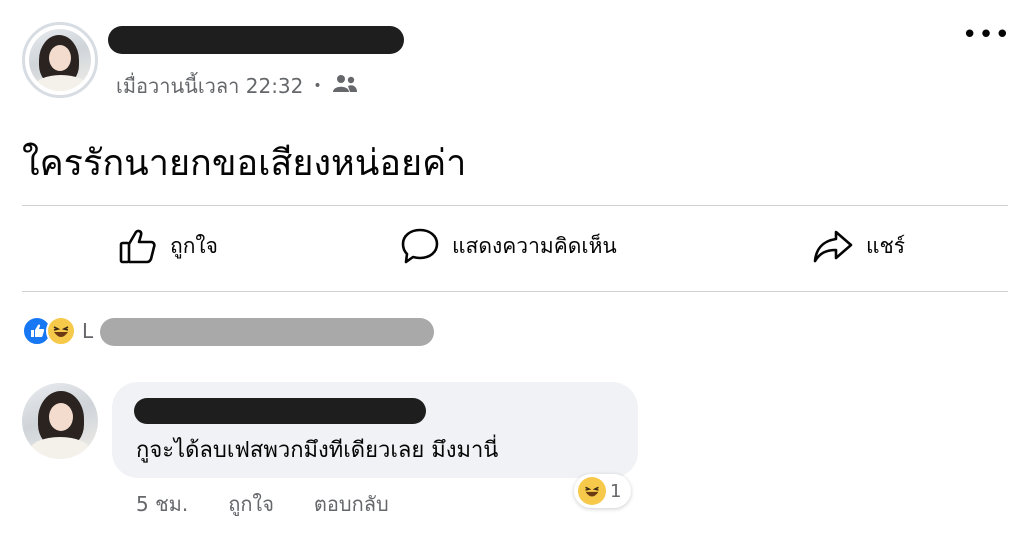 The width and height of the screenshot is (1024, 551). I want to click on more-options-icon: •••, so click(986, 35).